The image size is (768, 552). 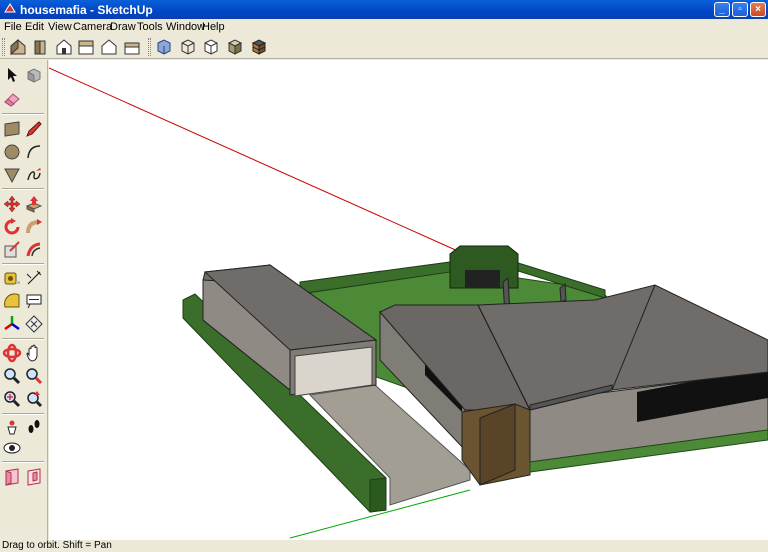 What do you see at coordinates (18, 47) in the screenshot?
I see `iso-view-icon` at bounding box center [18, 47].